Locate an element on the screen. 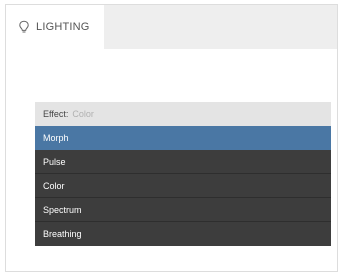  effect-option-color: Color is located at coordinates (183, 186).